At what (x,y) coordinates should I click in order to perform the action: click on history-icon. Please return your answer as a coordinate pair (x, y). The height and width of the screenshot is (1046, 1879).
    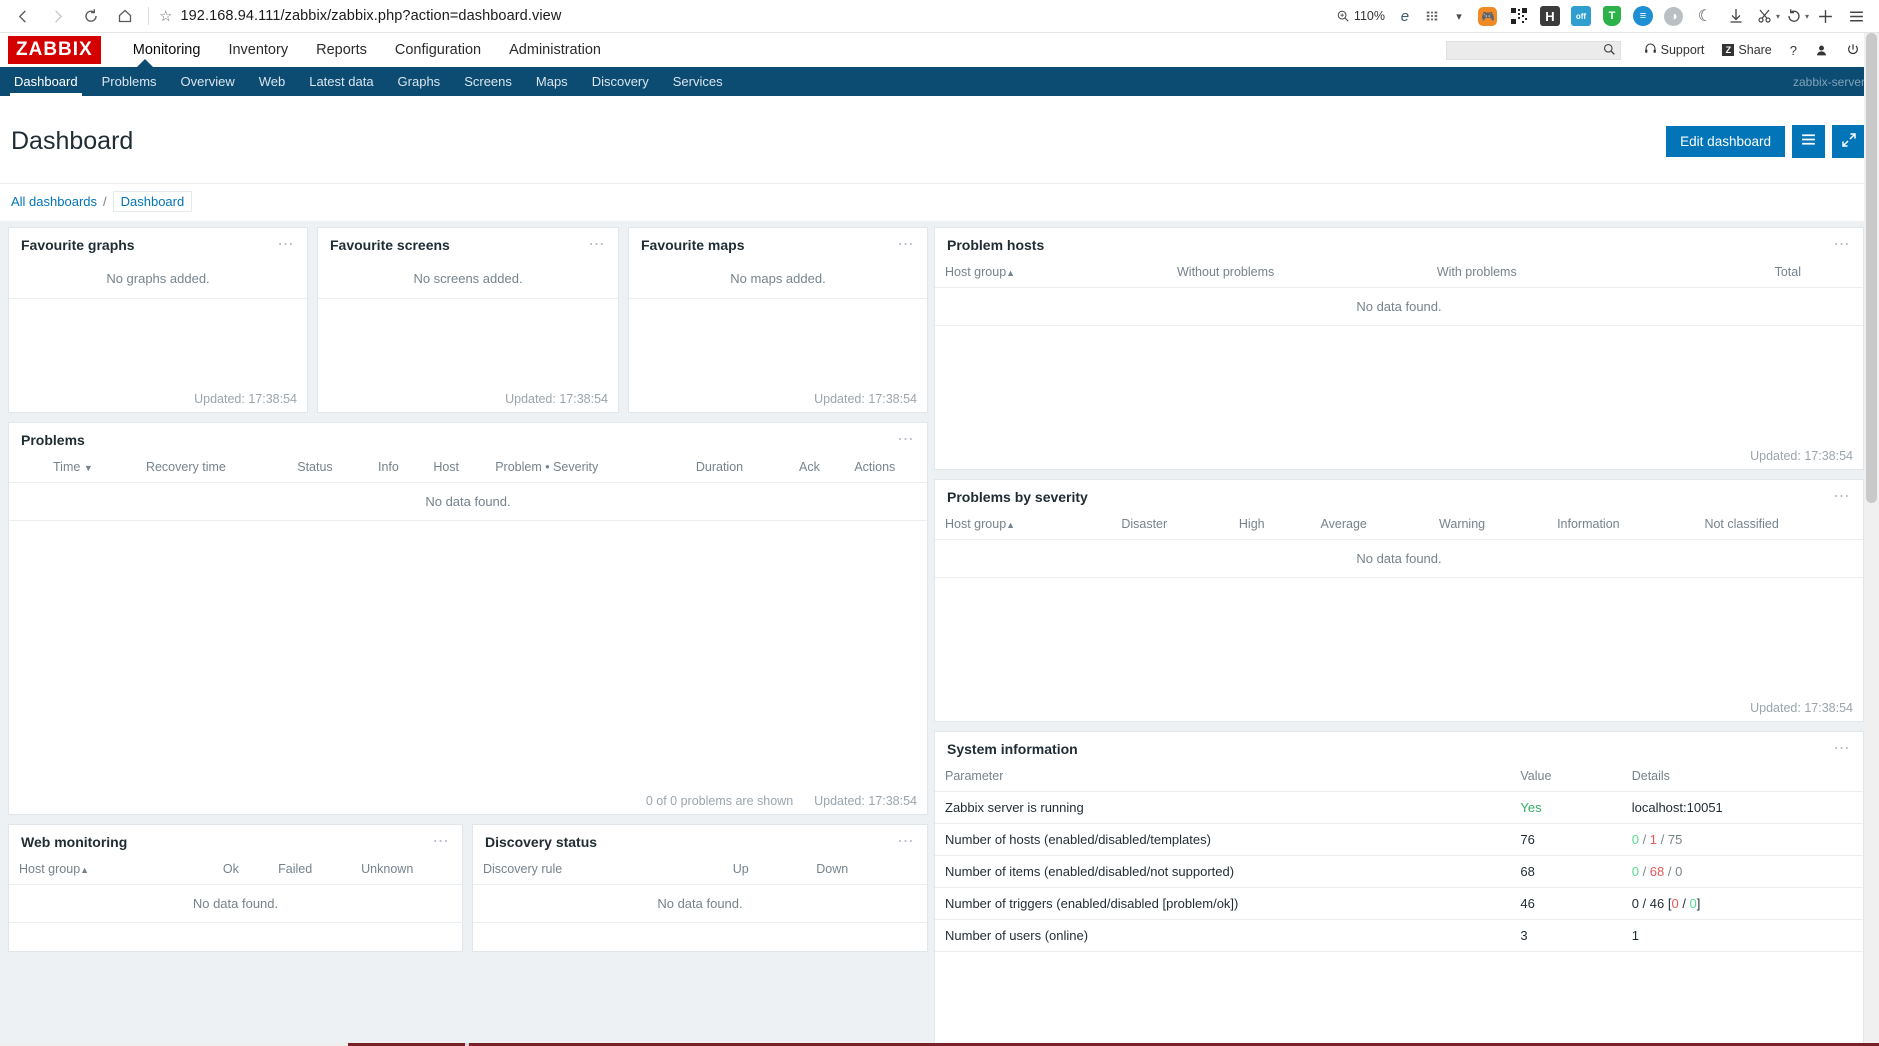
    Looking at the image, I should click on (1794, 16).